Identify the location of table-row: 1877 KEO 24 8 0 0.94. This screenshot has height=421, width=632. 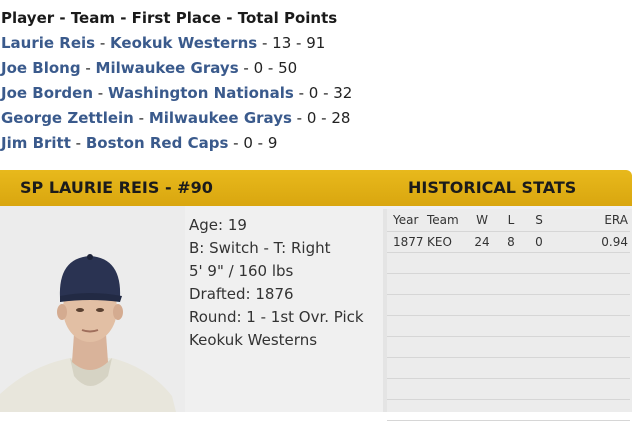
(508, 242).